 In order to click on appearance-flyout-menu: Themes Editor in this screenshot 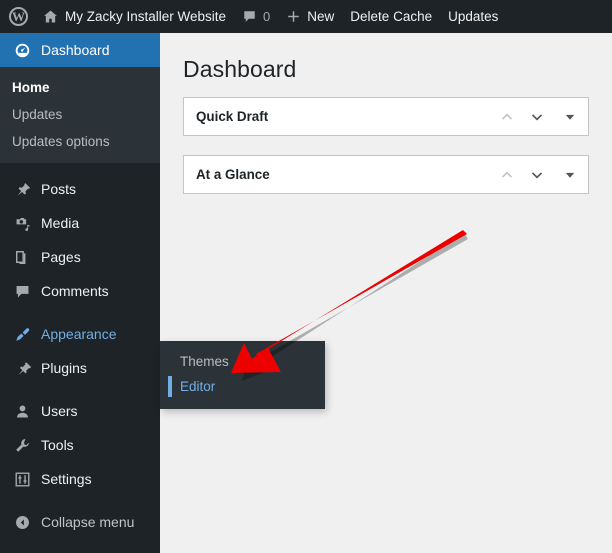, I will do `click(242, 375)`.